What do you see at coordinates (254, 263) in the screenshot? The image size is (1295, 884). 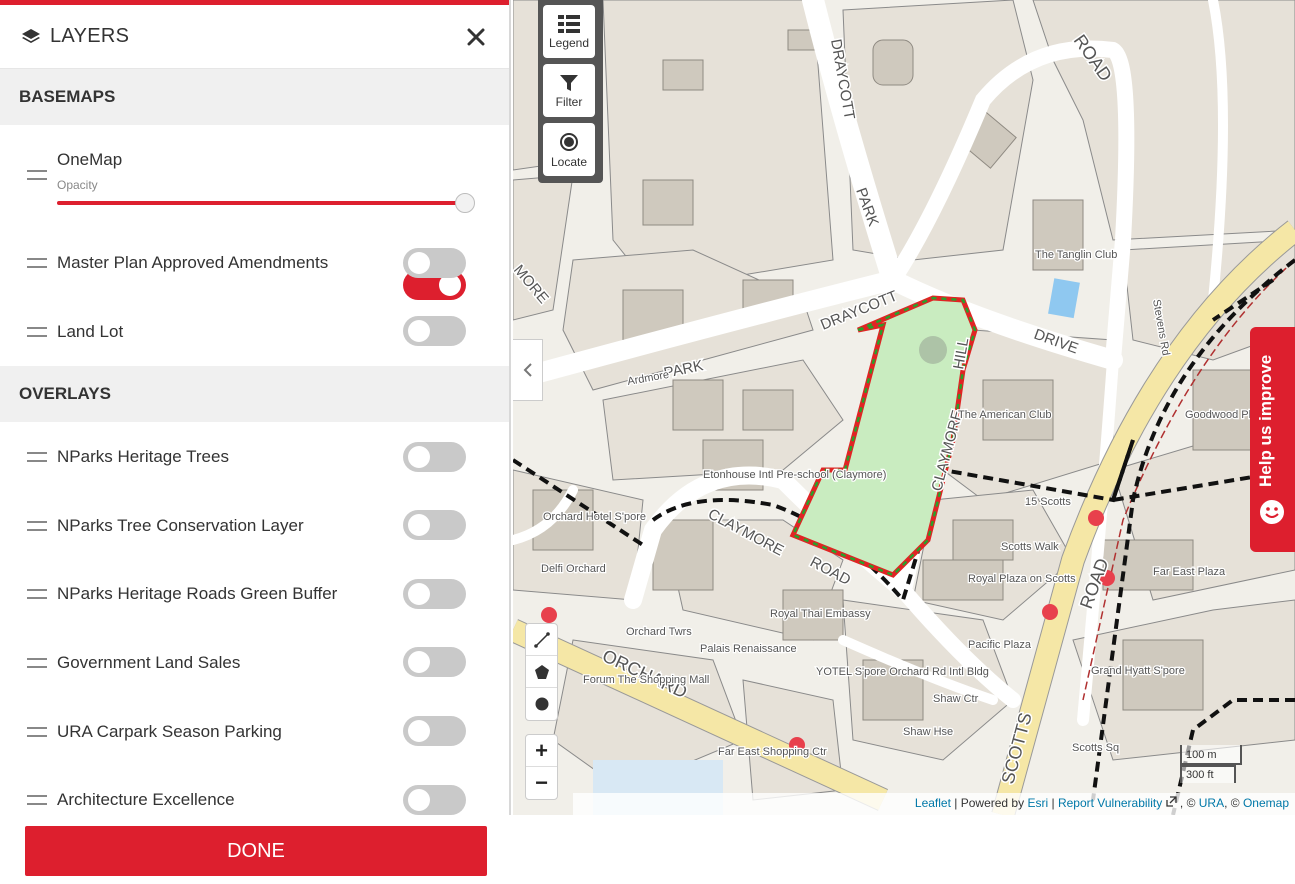 I see `layer-row-master-plan: Master Plan Approved Amendments` at bounding box center [254, 263].